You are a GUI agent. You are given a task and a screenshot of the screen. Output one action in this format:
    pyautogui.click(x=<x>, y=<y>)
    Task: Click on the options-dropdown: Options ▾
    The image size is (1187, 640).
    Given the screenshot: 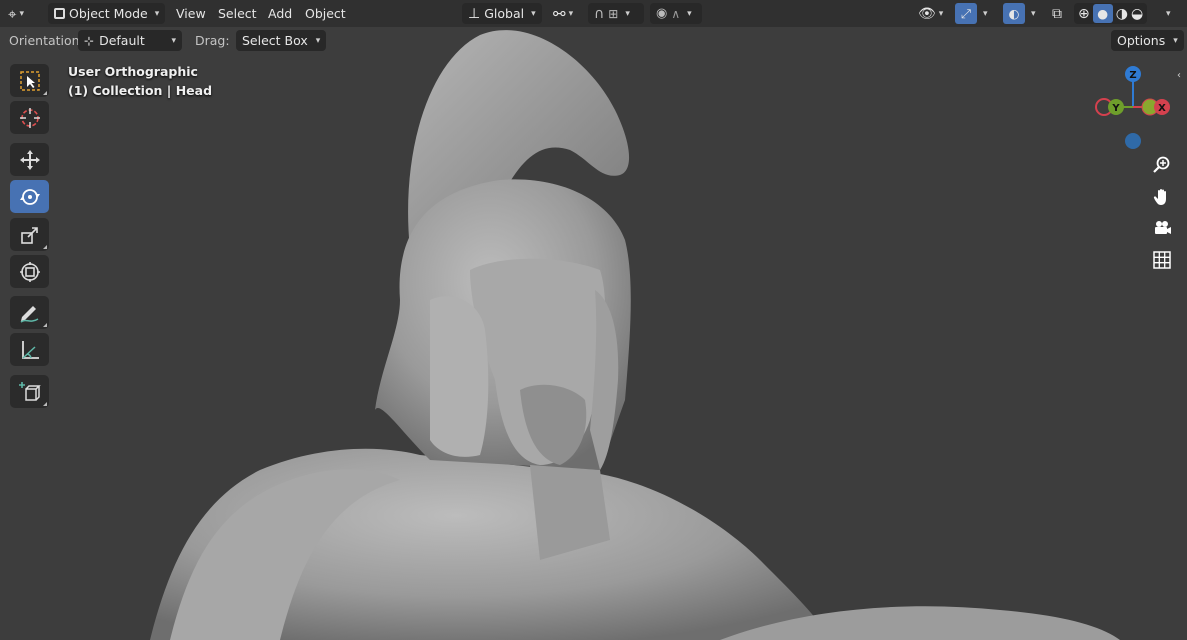 What is the action you would take?
    pyautogui.click(x=1147, y=40)
    